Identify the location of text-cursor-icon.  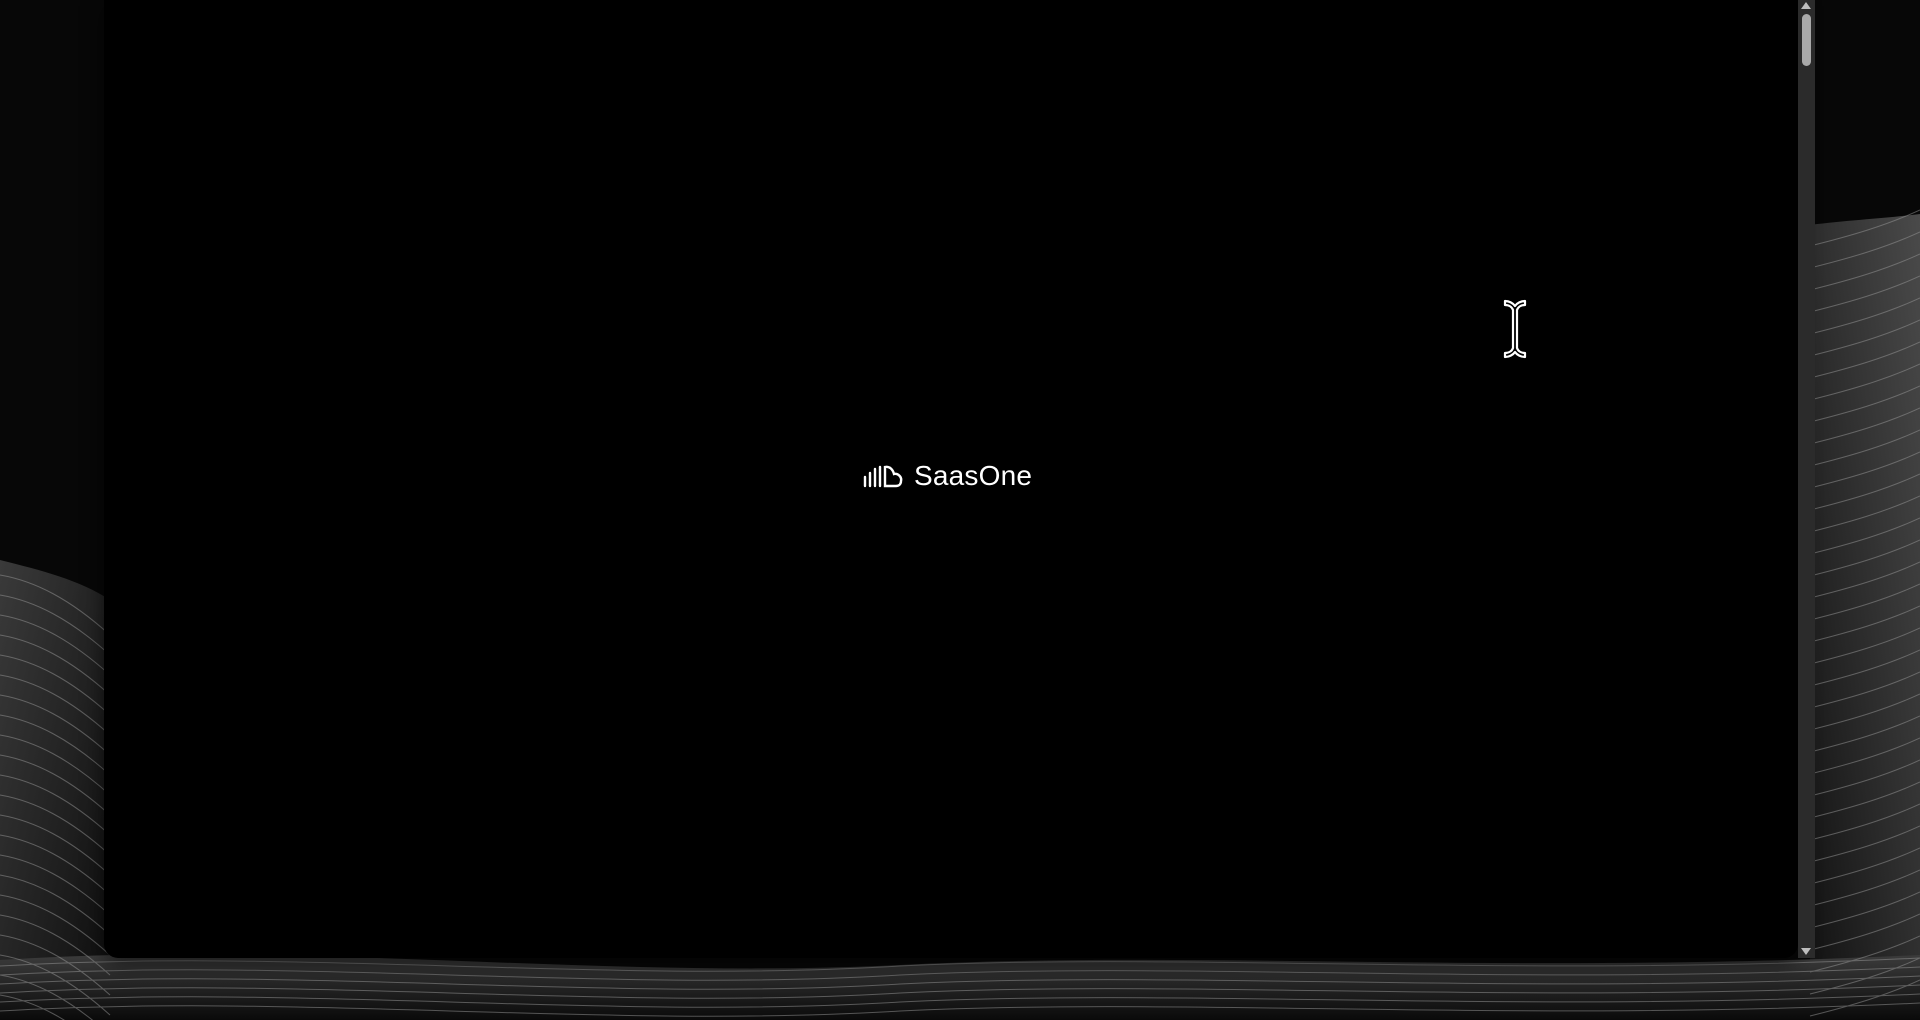
(1515, 331).